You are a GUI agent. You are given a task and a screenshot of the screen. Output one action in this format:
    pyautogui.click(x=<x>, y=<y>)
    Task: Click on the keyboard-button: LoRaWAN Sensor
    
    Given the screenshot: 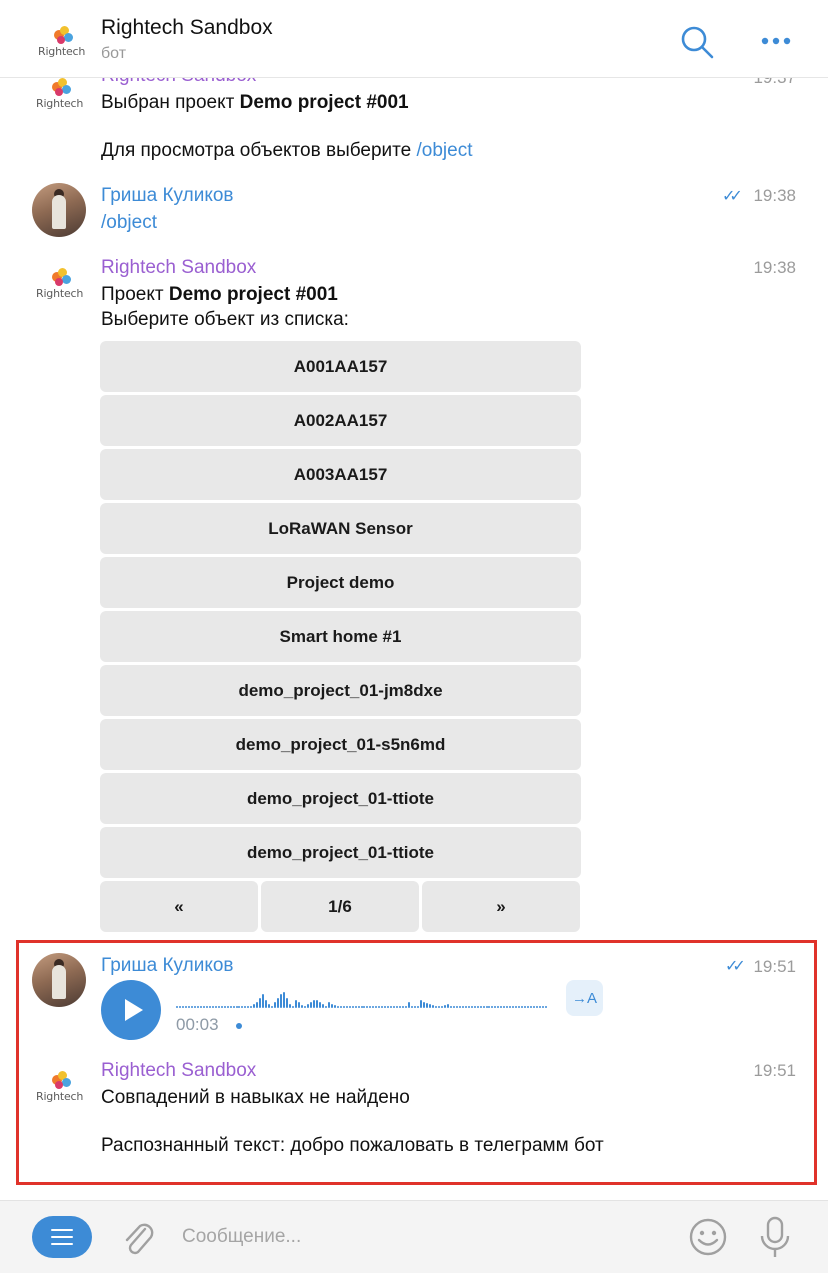 What is the action you would take?
    pyautogui.click(x=340, y=528)
    